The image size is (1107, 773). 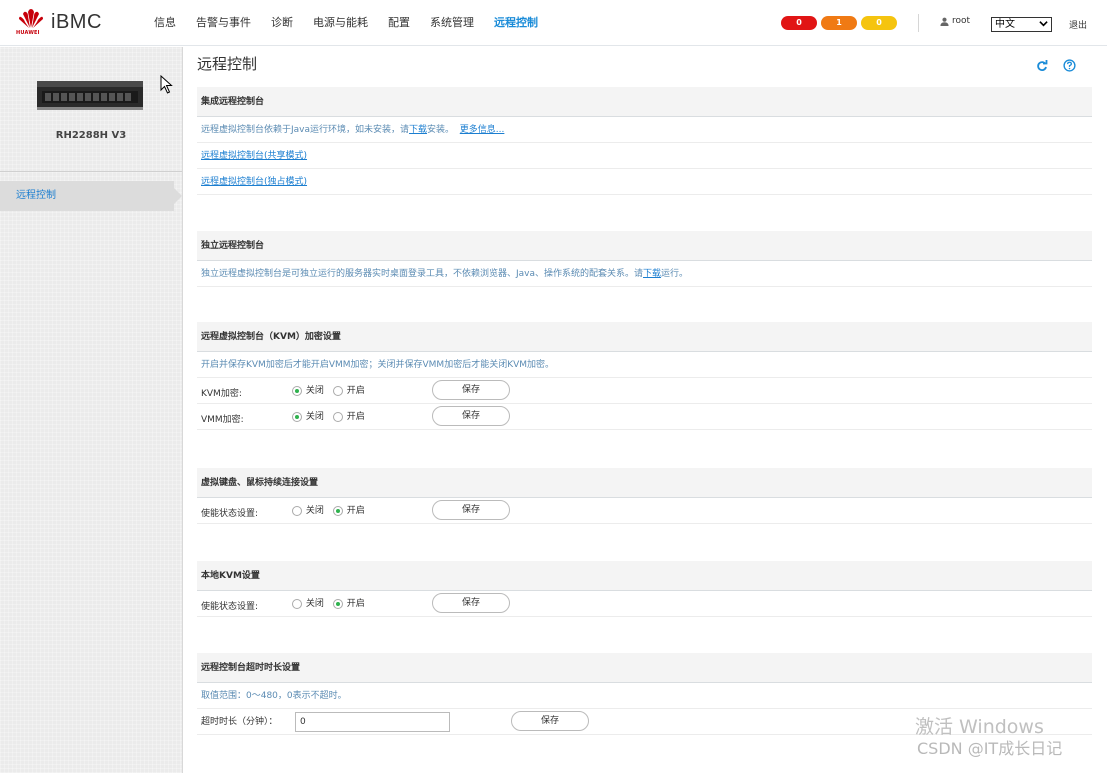 What do you see at coordinates (918, 23) in the screenshot?
I see `header-divider` at bounding box center [918, 23].